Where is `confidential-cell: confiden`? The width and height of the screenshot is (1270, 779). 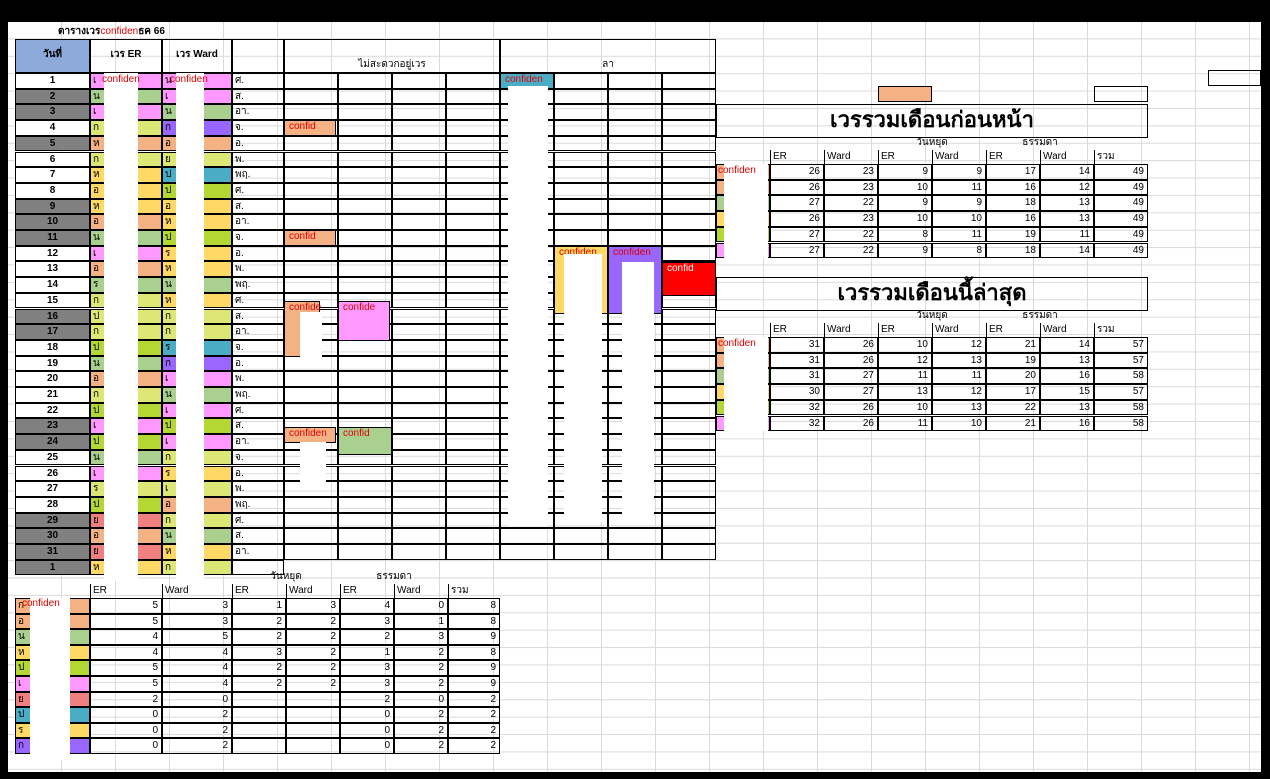 confidential-cell: confiden is located at coordinates (310, 435).